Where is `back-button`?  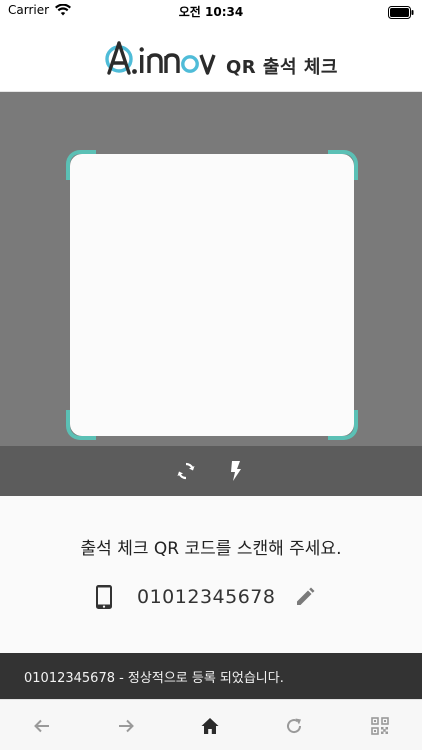 back-button is located at coordinates (42, 726).